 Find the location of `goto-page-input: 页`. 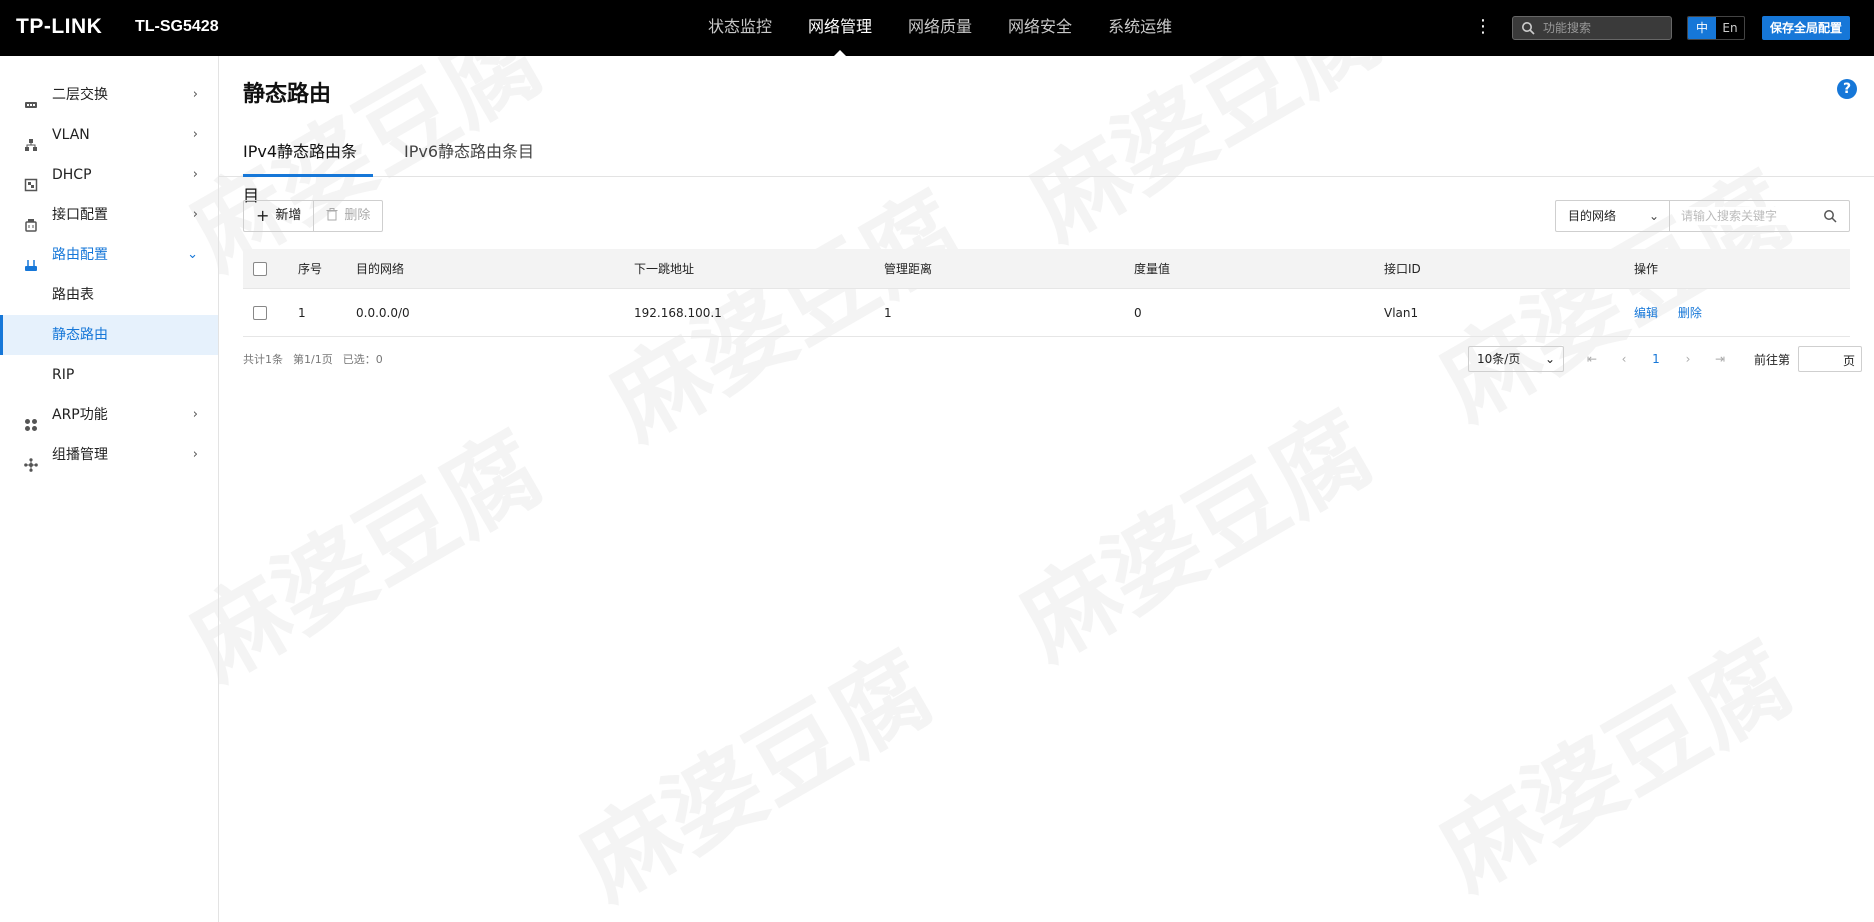

goto-page-input: 页 is located at coordinates (1830, 359).